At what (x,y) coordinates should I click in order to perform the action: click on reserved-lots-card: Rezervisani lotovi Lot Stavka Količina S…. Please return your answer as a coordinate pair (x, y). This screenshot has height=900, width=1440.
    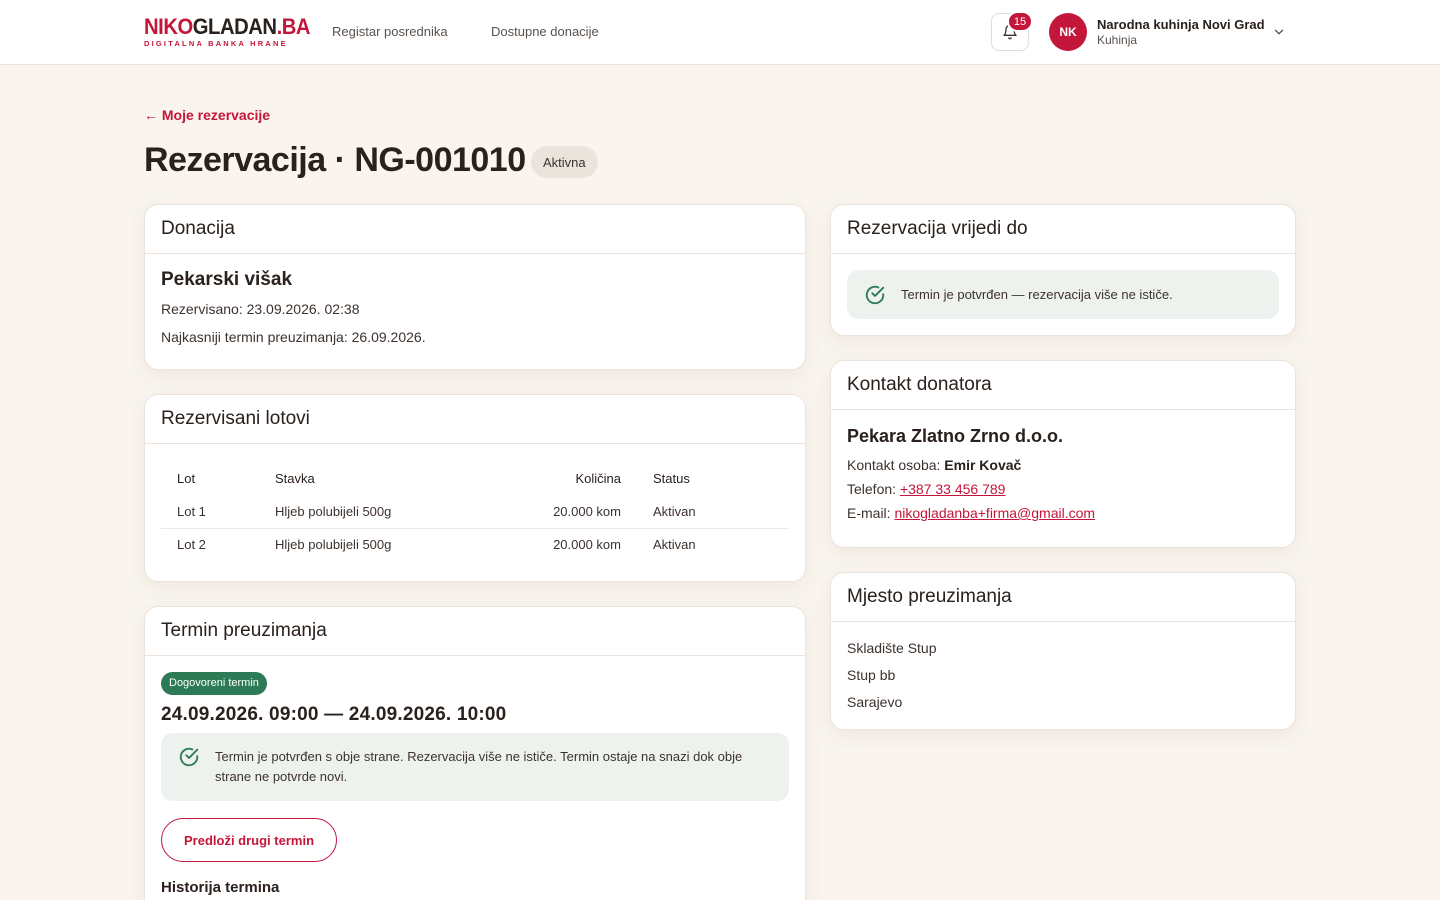
    Looking at the image, I should click on (475, 488).